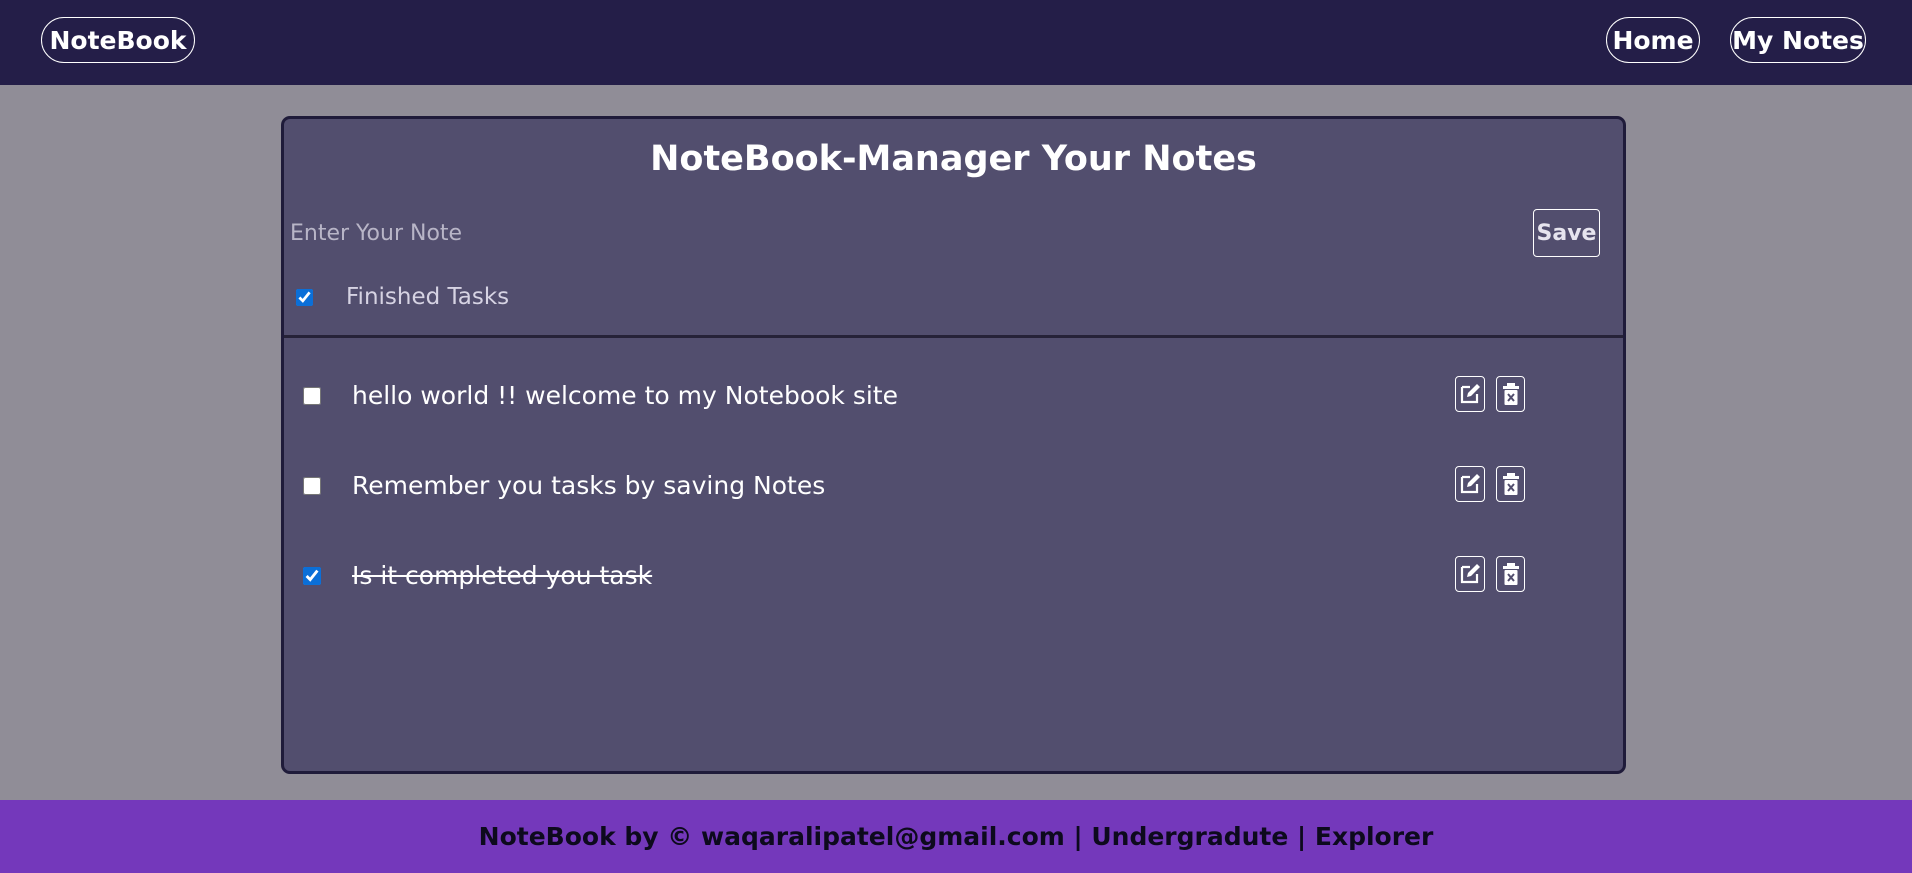 The height and width of the screenshot is (873, 1912). Describe the element at coordinates (428, 297) in the screenshot. I see `finished-tasks-label: Finished Tasks` at that location.